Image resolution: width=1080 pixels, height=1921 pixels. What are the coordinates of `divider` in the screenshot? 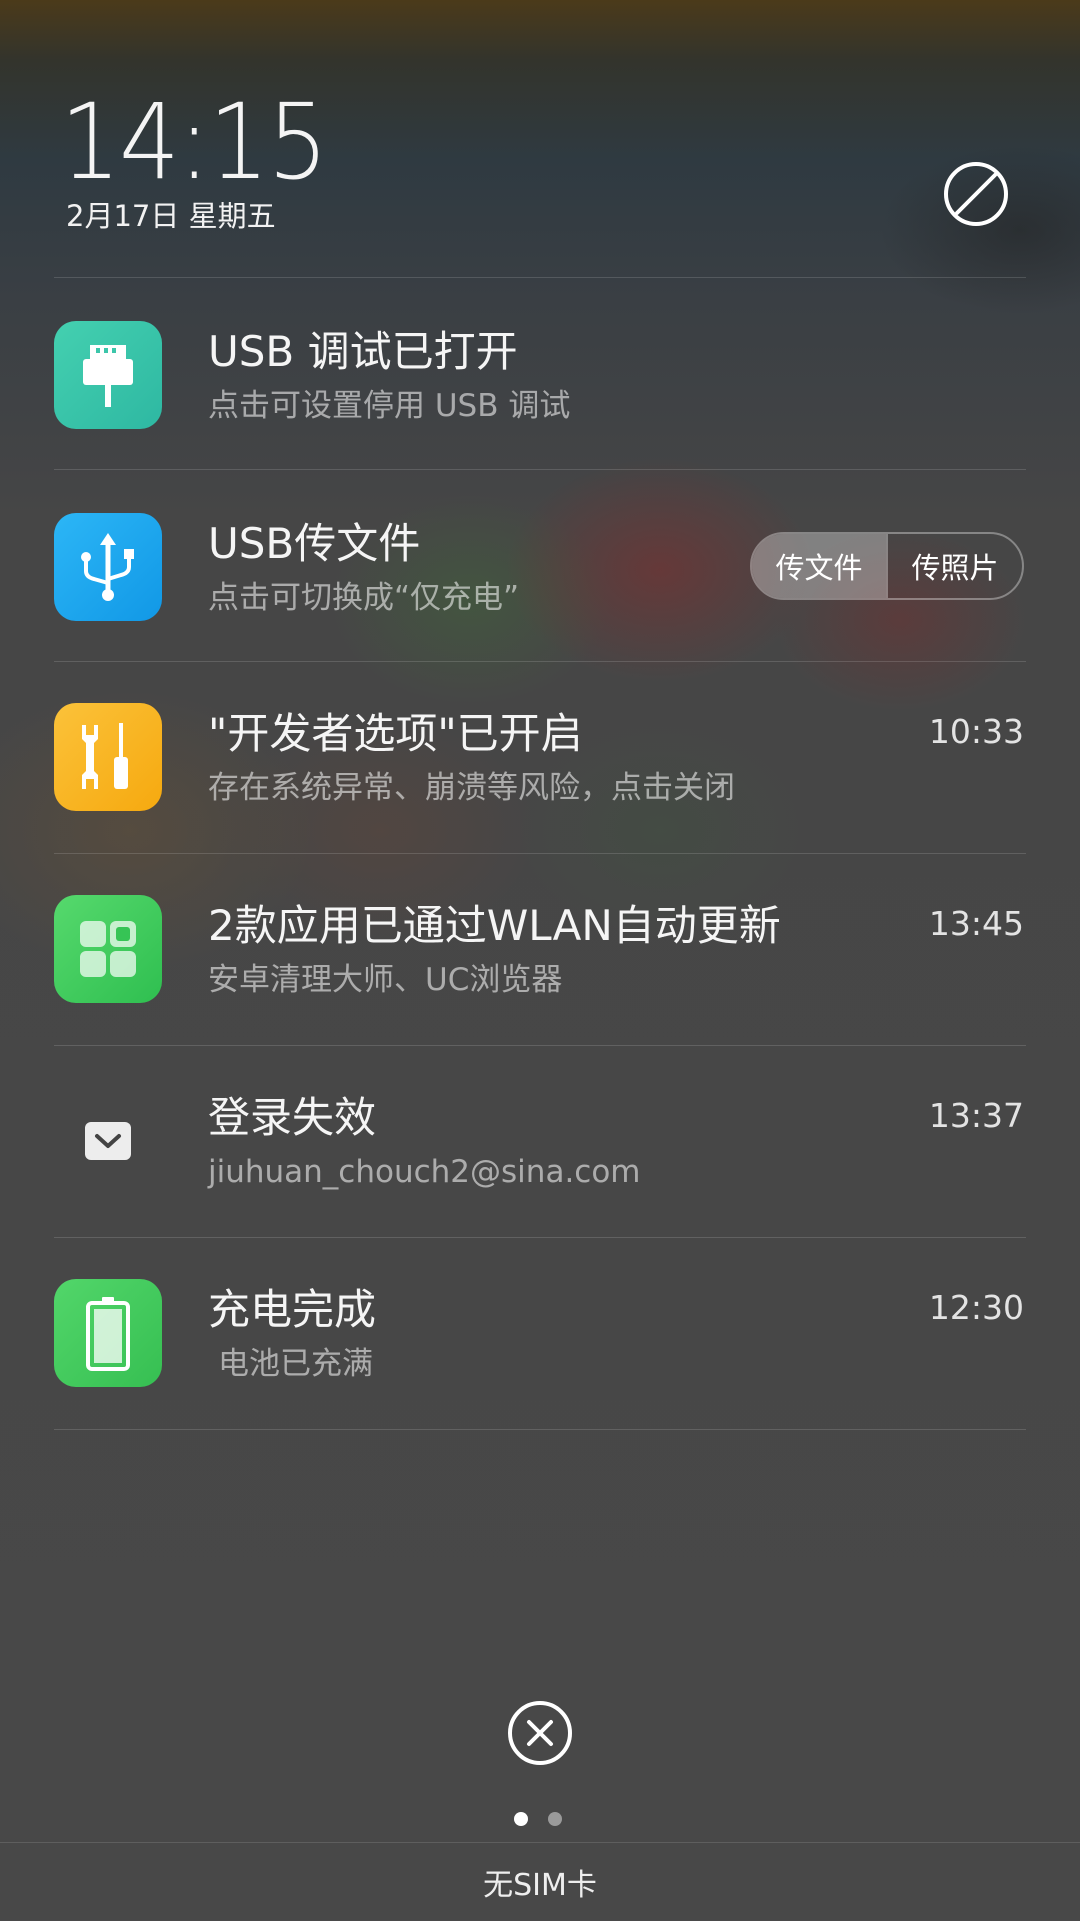 It's located at (540, 1429).